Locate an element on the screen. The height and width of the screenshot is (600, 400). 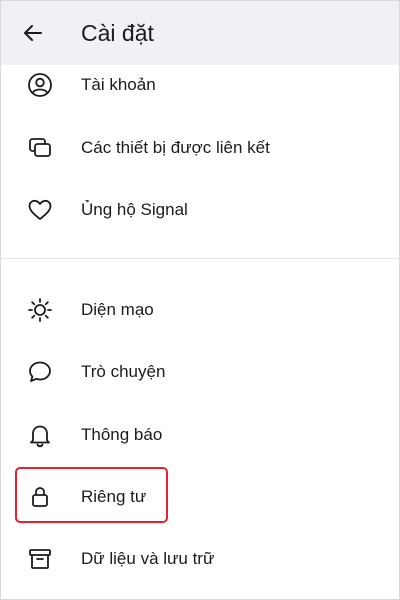
arrow-left-icon is located at coordinates (33, 33).